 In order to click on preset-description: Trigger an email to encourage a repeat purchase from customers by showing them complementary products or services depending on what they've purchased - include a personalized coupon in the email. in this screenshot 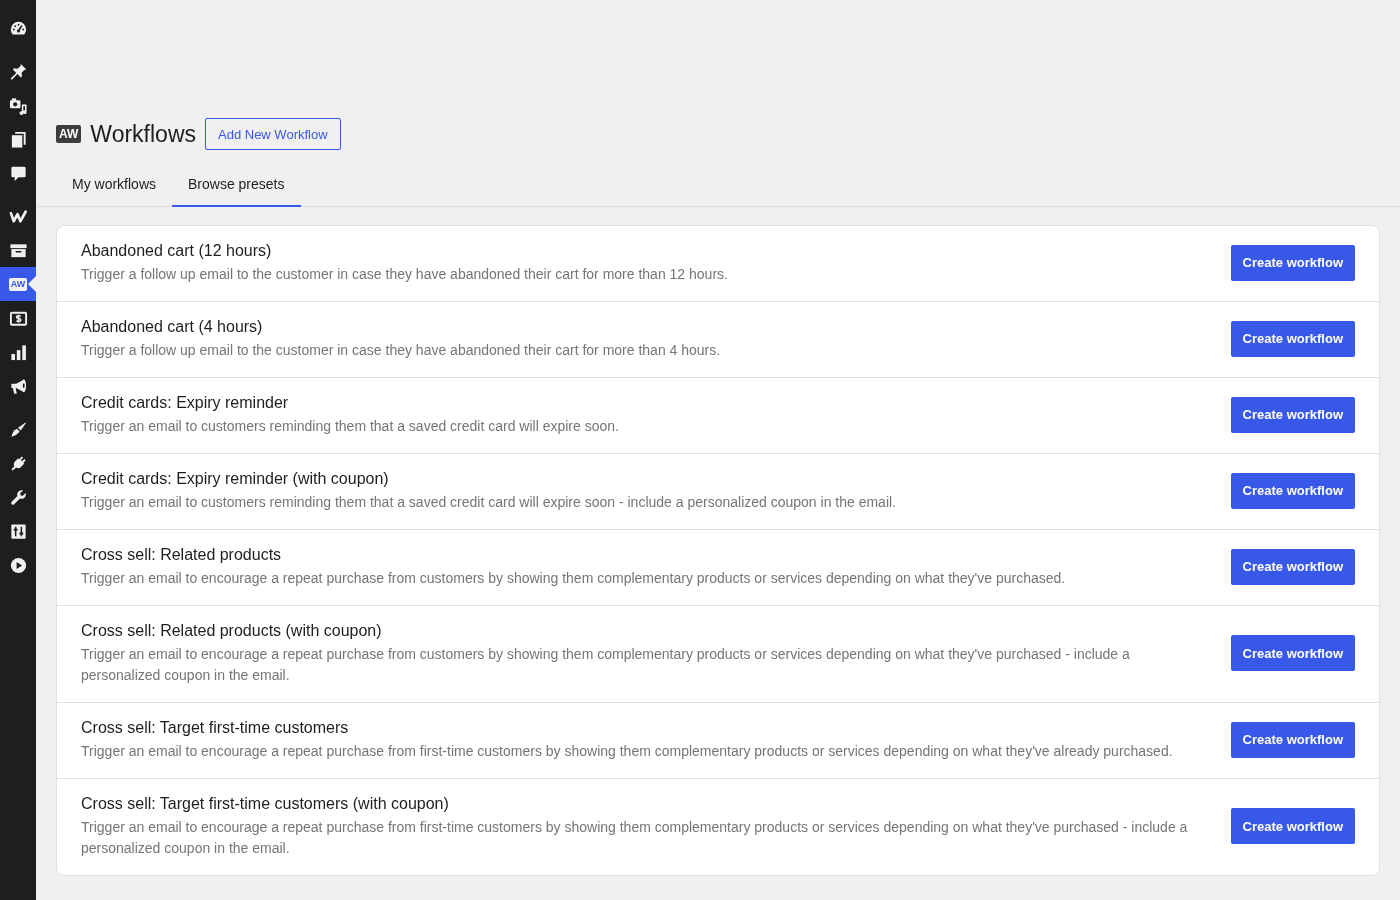, I will do `click(606, 665)`.